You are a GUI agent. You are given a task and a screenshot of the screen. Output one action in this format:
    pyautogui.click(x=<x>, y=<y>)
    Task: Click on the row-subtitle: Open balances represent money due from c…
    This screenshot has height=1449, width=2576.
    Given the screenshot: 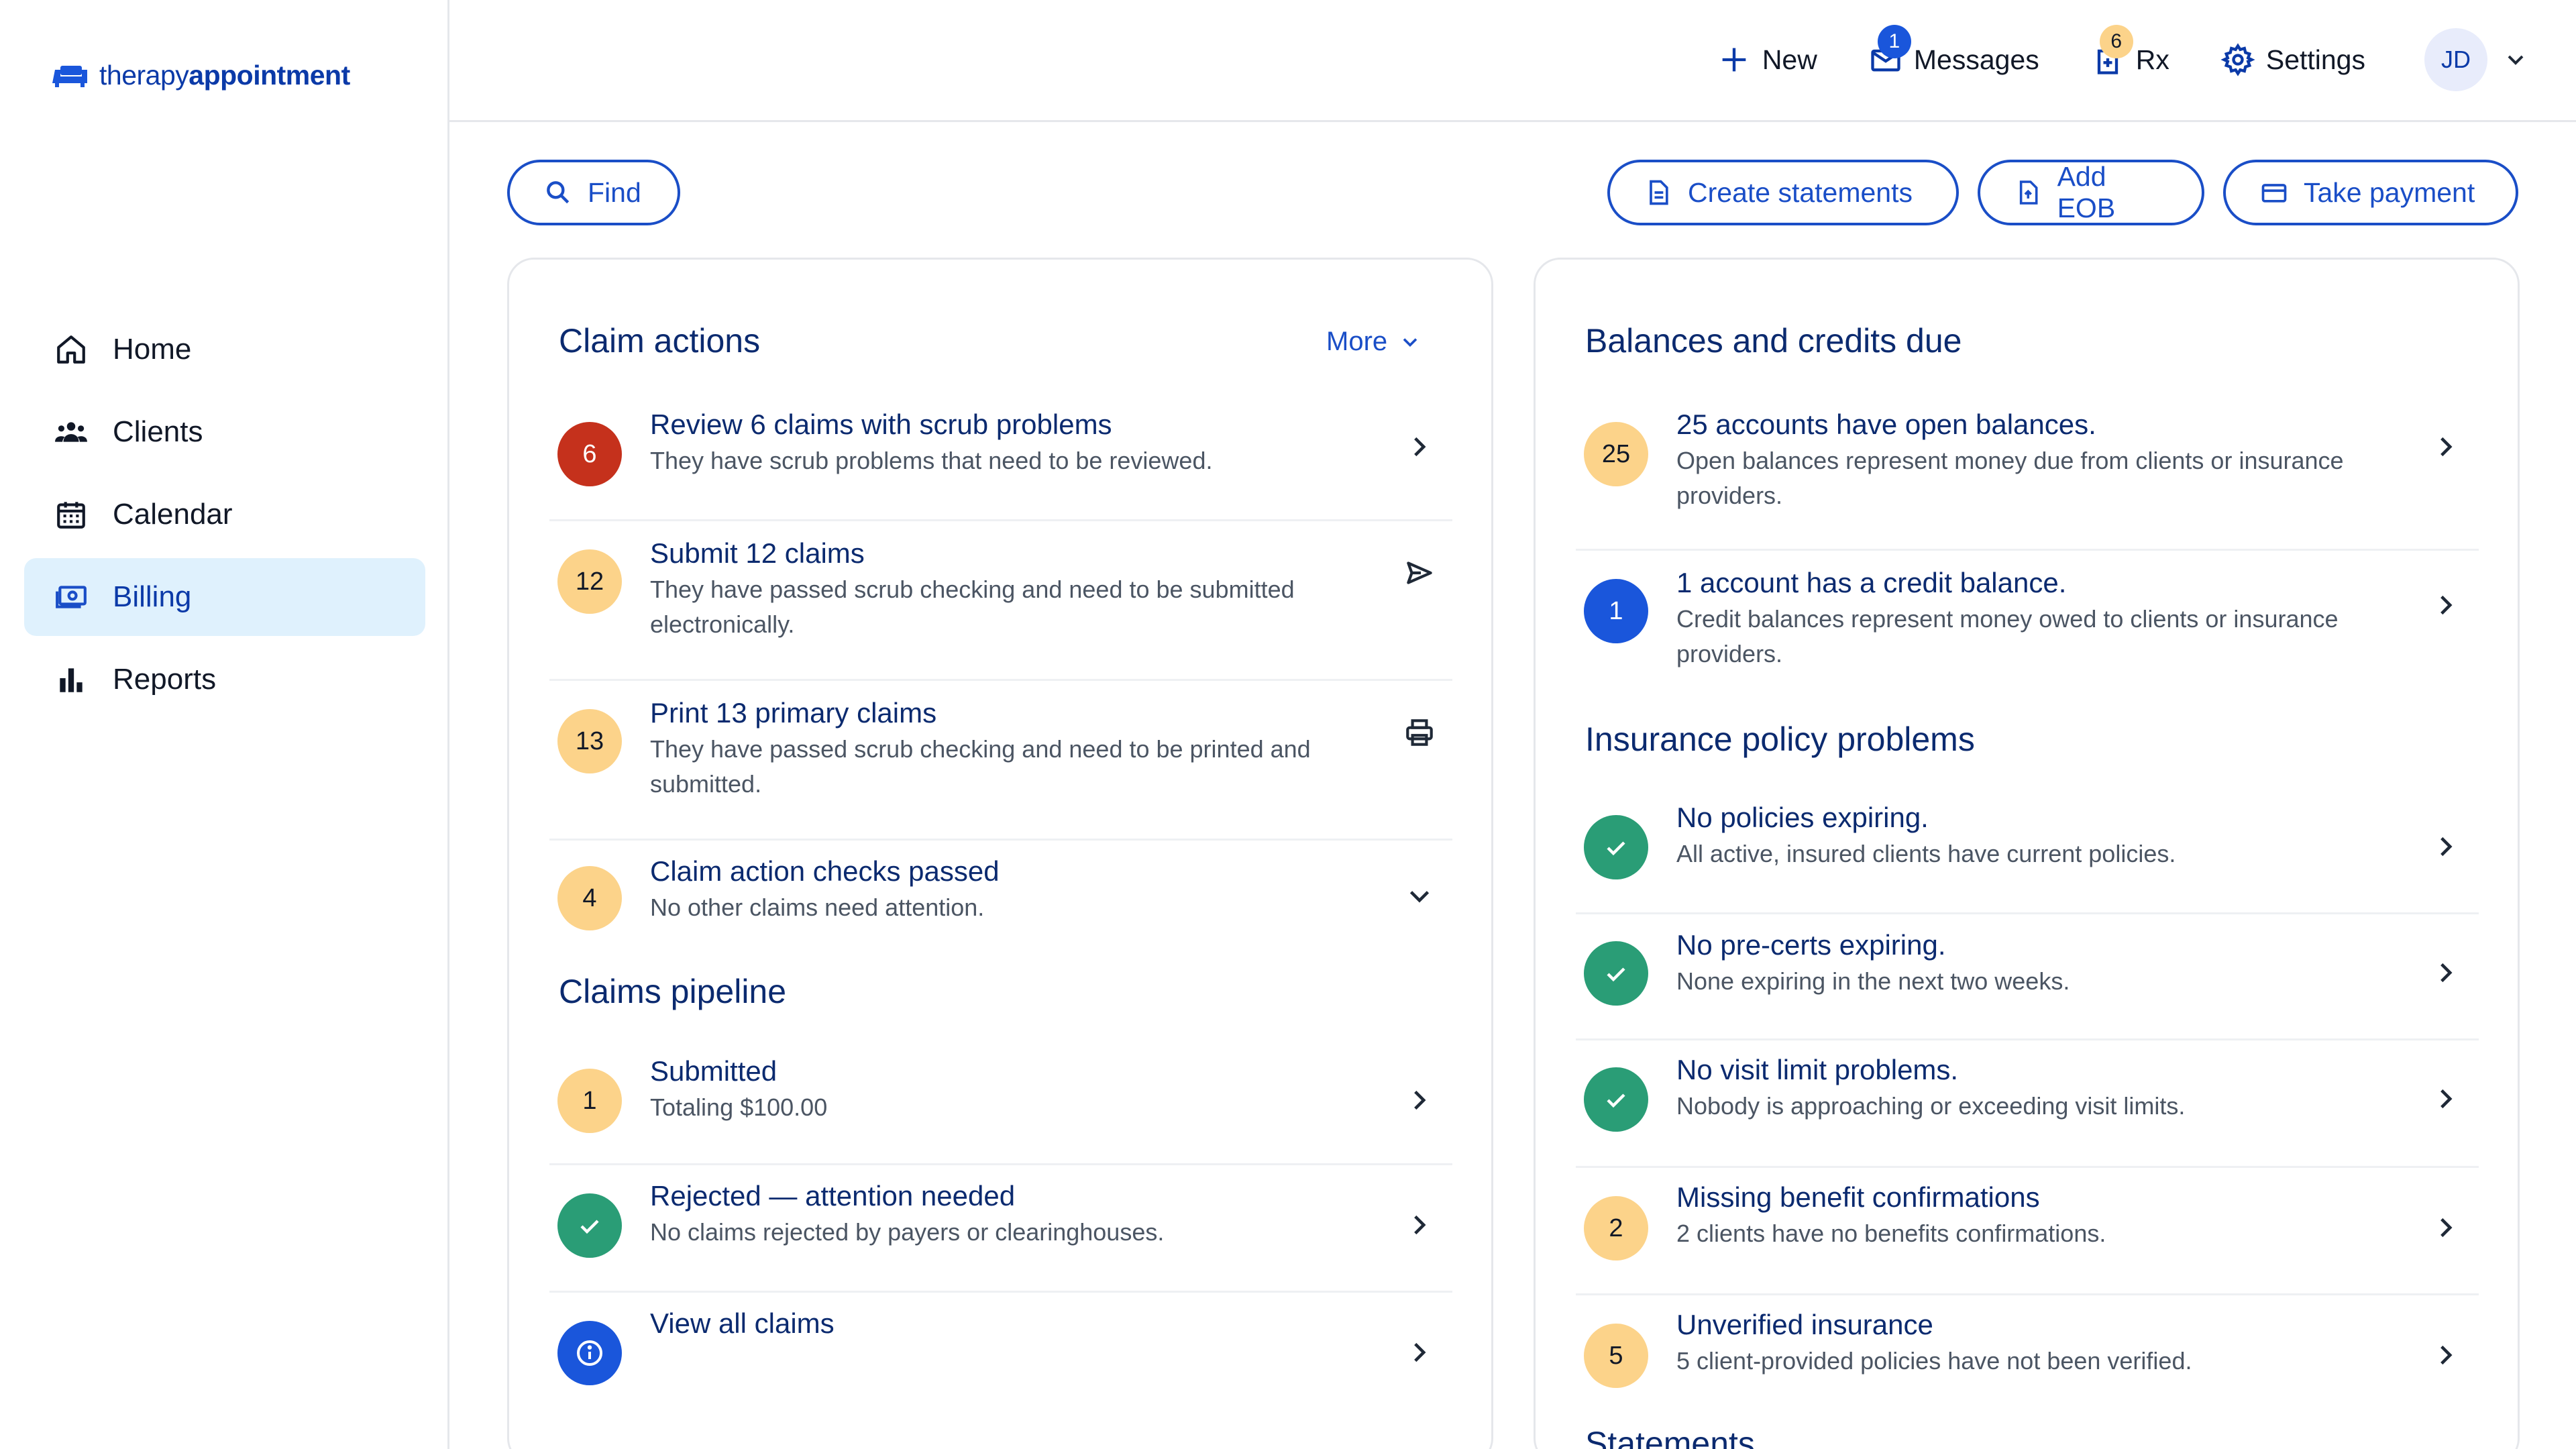 What is the action you would take?
    pyautogui.click(x=2010, y=478)
    